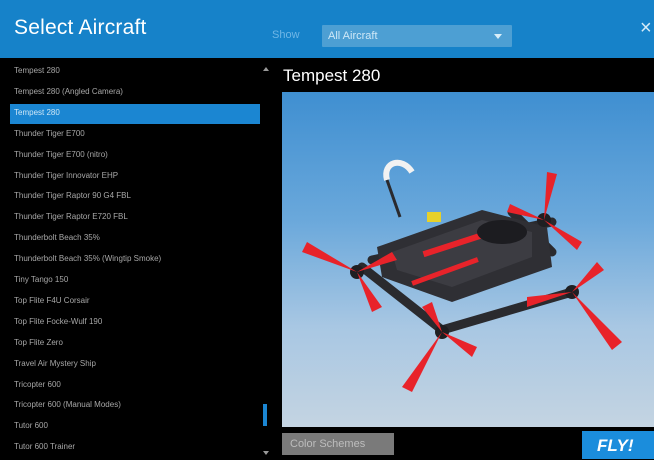 The image size is (654, 460). What do you see at coordinates (646, 28) in the screenshot?
I see `close-icon: ×` at bounding box center [646, 28].